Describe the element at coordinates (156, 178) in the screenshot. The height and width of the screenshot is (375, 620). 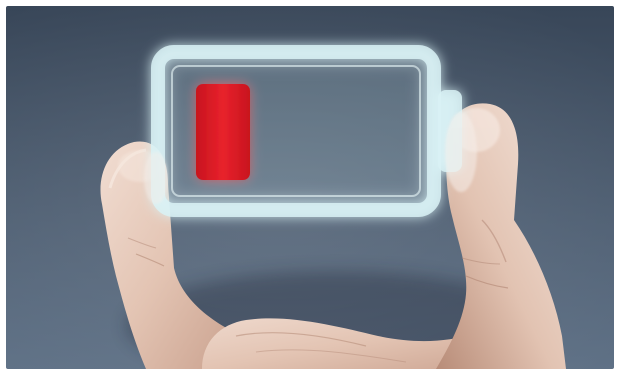
I see `index-tip-overlap` at that location.